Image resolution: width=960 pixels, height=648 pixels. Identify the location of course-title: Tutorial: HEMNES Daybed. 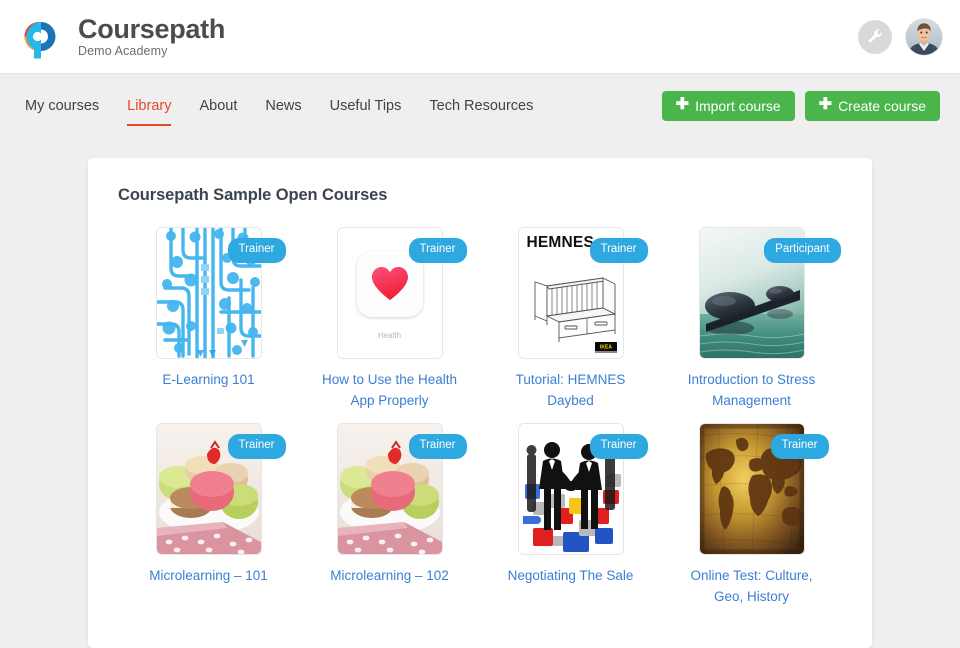
(571, 390).